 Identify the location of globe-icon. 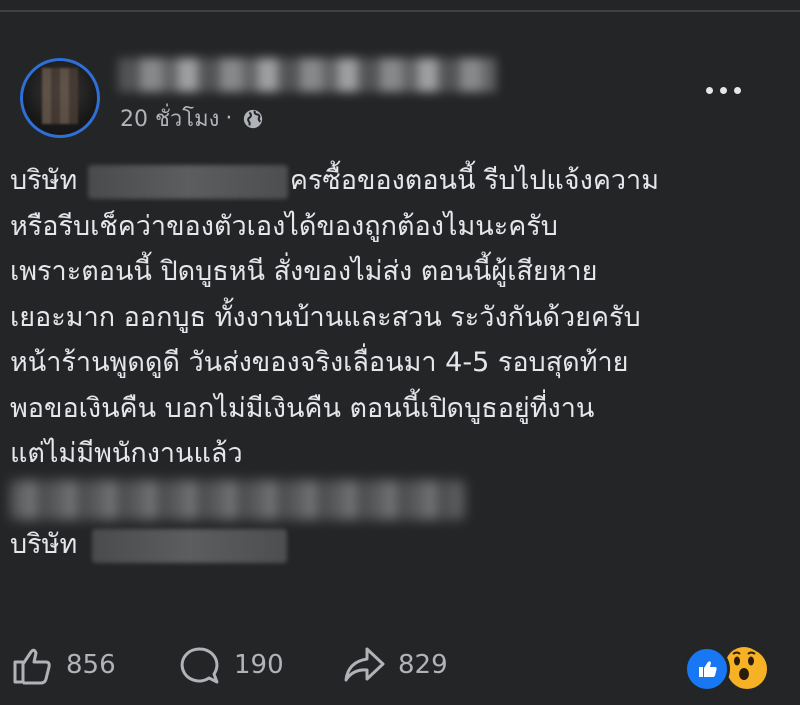
(253, 118).